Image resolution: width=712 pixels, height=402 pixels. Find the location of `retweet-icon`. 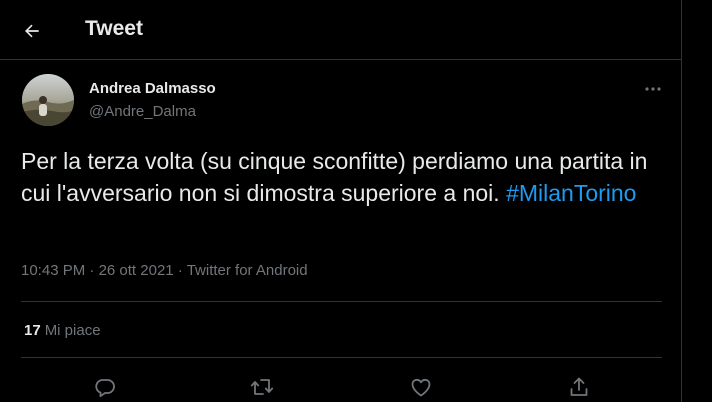

retweet-icon is located at coordinates (262, 387).